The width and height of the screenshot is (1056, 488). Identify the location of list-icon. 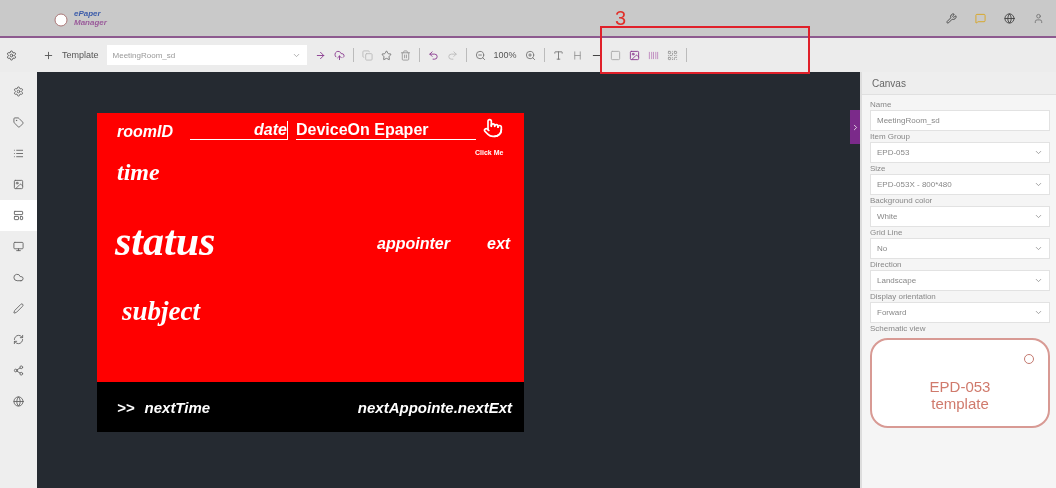
(18, 153).